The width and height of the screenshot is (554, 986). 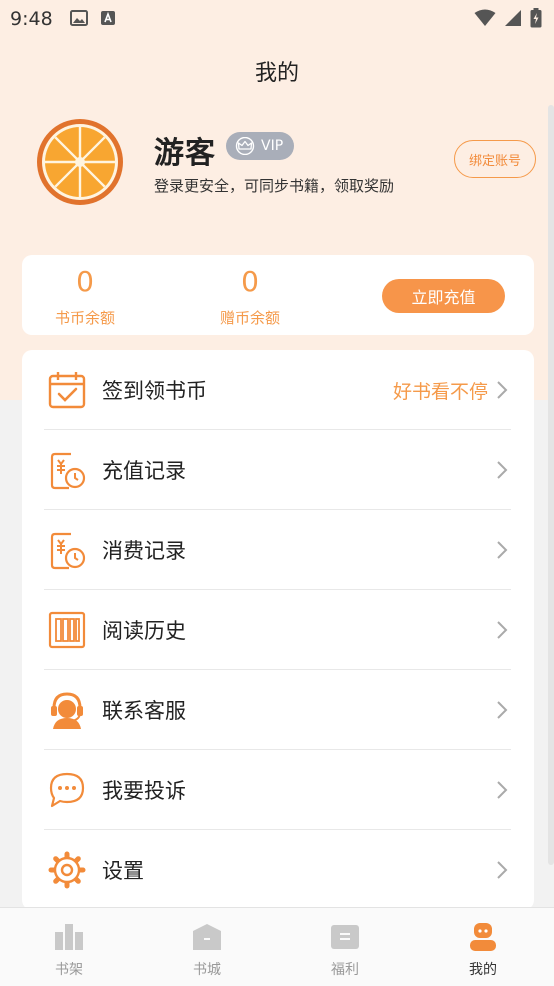 I want to click on scrollbar, so click(x=551, y=485).